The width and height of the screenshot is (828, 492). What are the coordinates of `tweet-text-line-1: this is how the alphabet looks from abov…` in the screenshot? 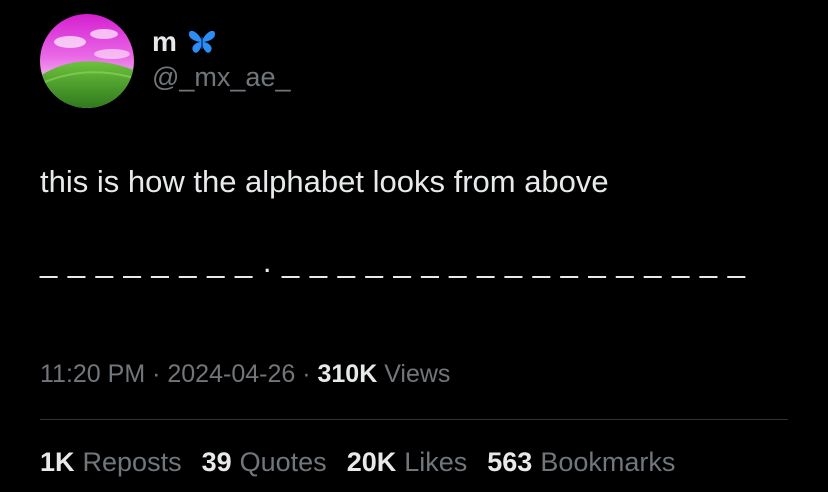 It's located at (324, 181).